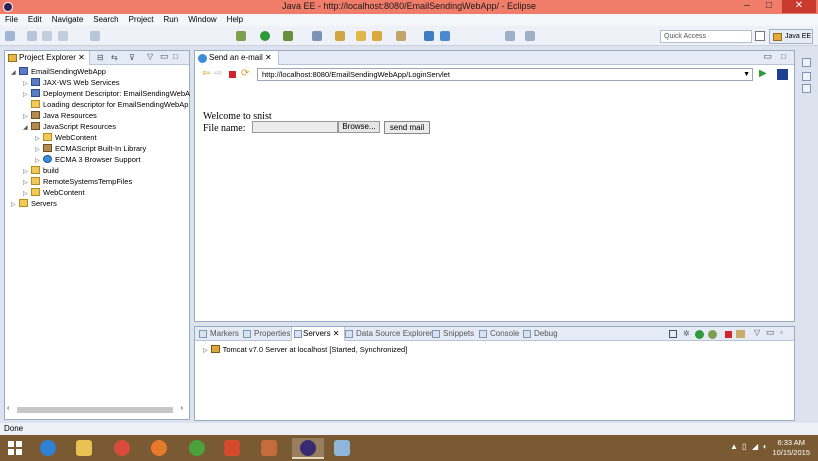  I want to click on debug-server-icon: ✲, so click(686, 333).